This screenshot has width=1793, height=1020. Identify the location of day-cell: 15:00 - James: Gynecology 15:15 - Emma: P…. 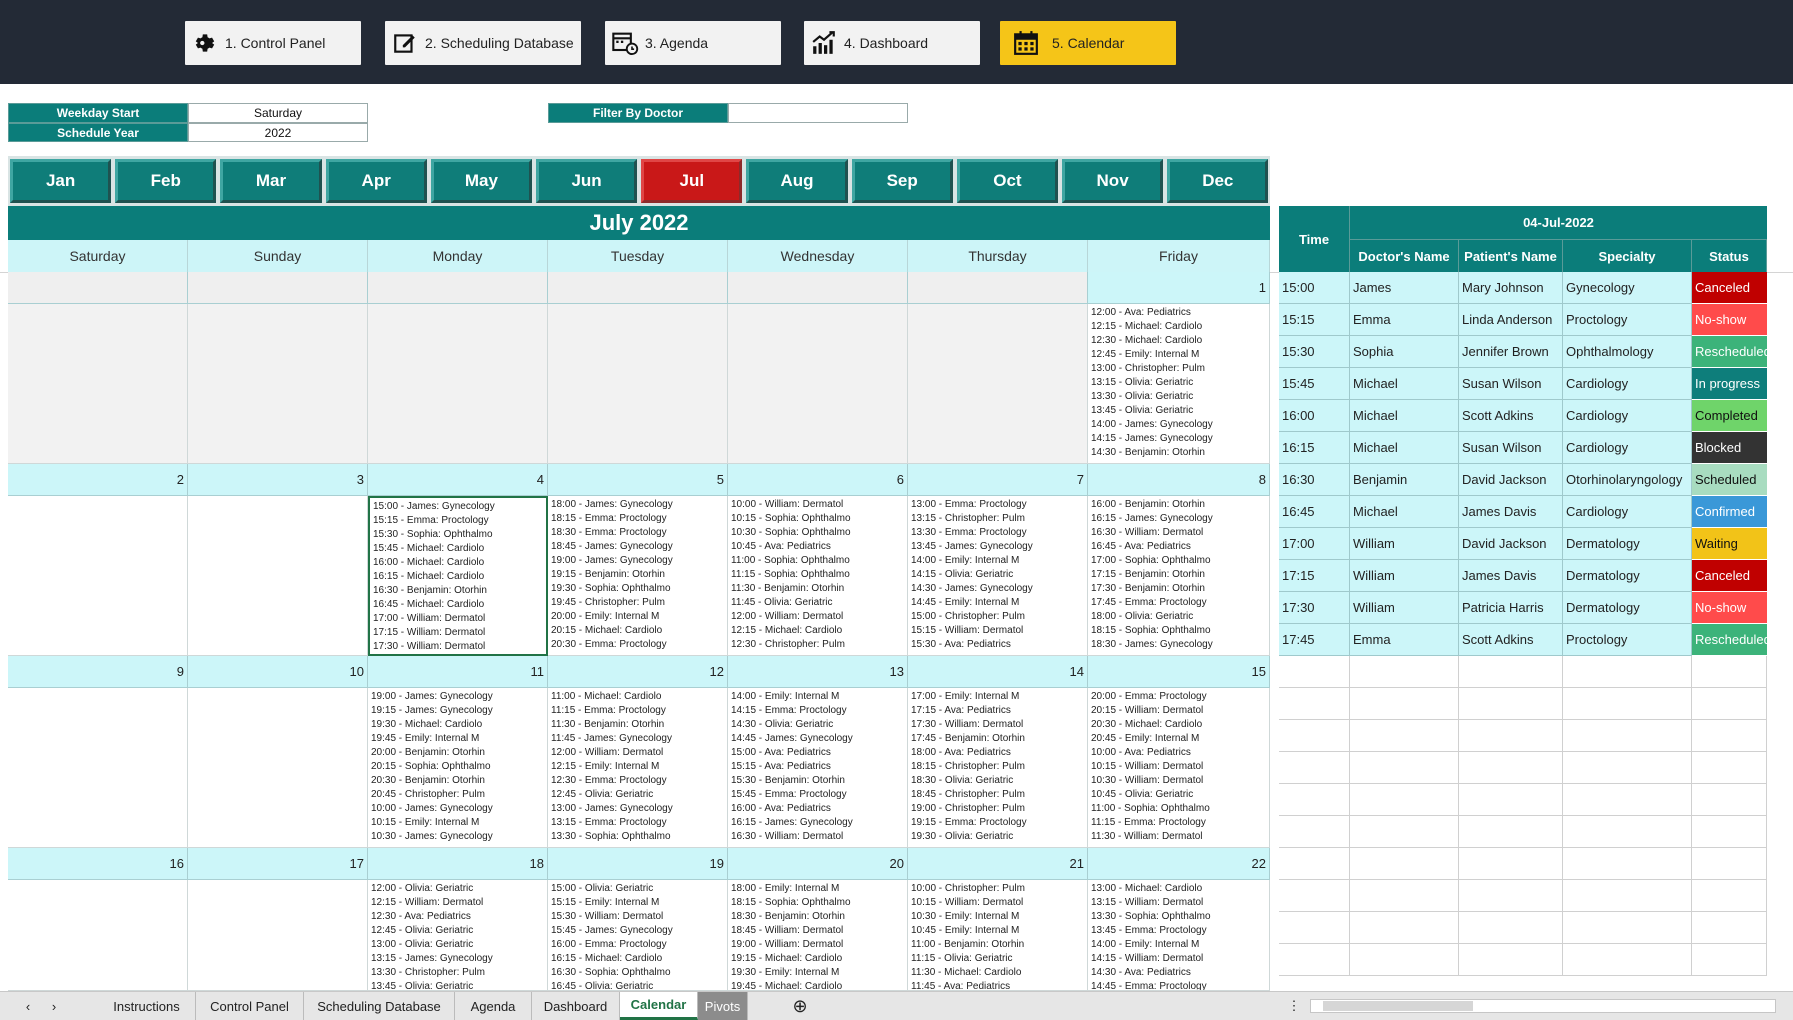
(458, 576).